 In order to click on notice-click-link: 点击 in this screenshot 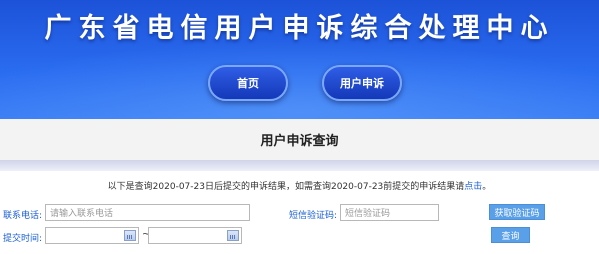, I will do `click(473, 187)`.